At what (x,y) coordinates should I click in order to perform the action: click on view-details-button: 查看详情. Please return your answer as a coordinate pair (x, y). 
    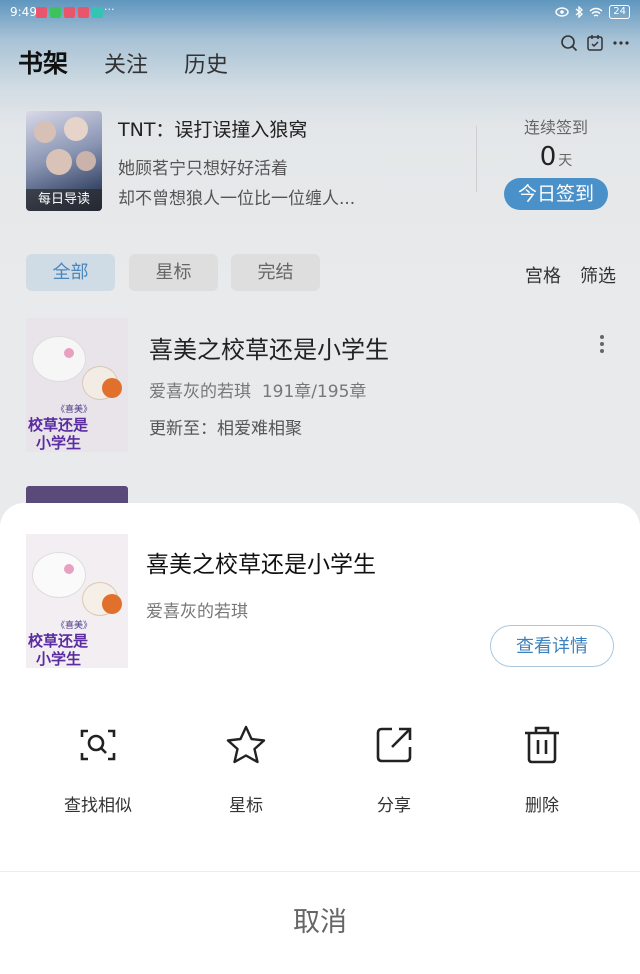
    Looking at the image, I should click on (552, 646).